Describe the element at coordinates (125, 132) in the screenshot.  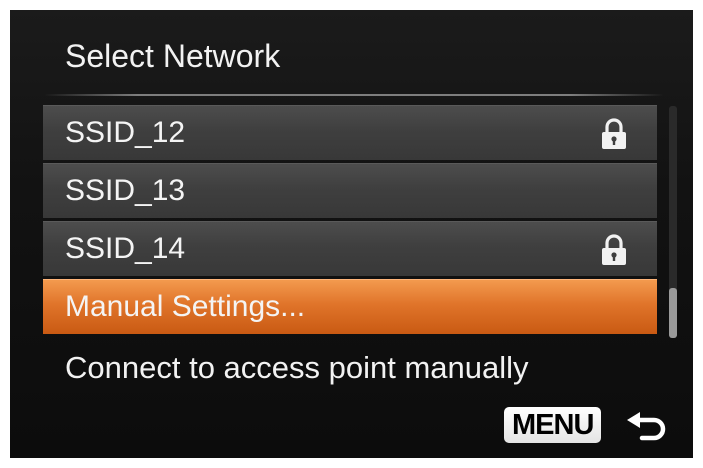
I see `network-item-label: SSID_12` at that location.